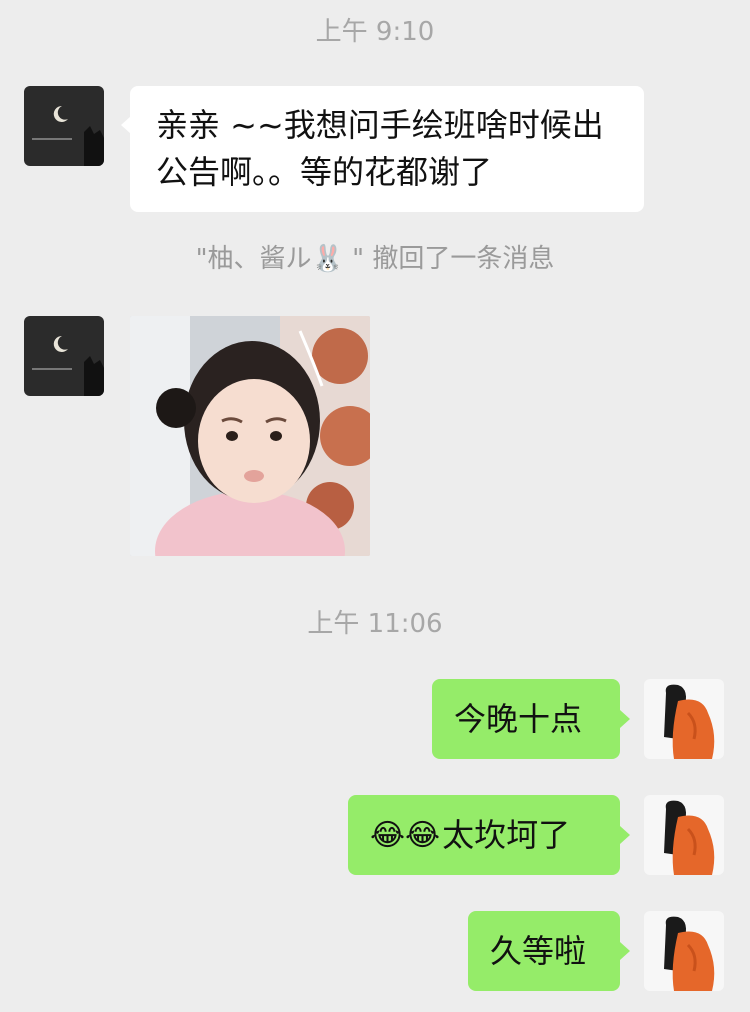 The width and height of the screenshot is (750, 1012). What do you see at coordinates (375, 624) in the screenshot?
I see `timestamp: 上午 11:06` at bounding box center [375, 624].